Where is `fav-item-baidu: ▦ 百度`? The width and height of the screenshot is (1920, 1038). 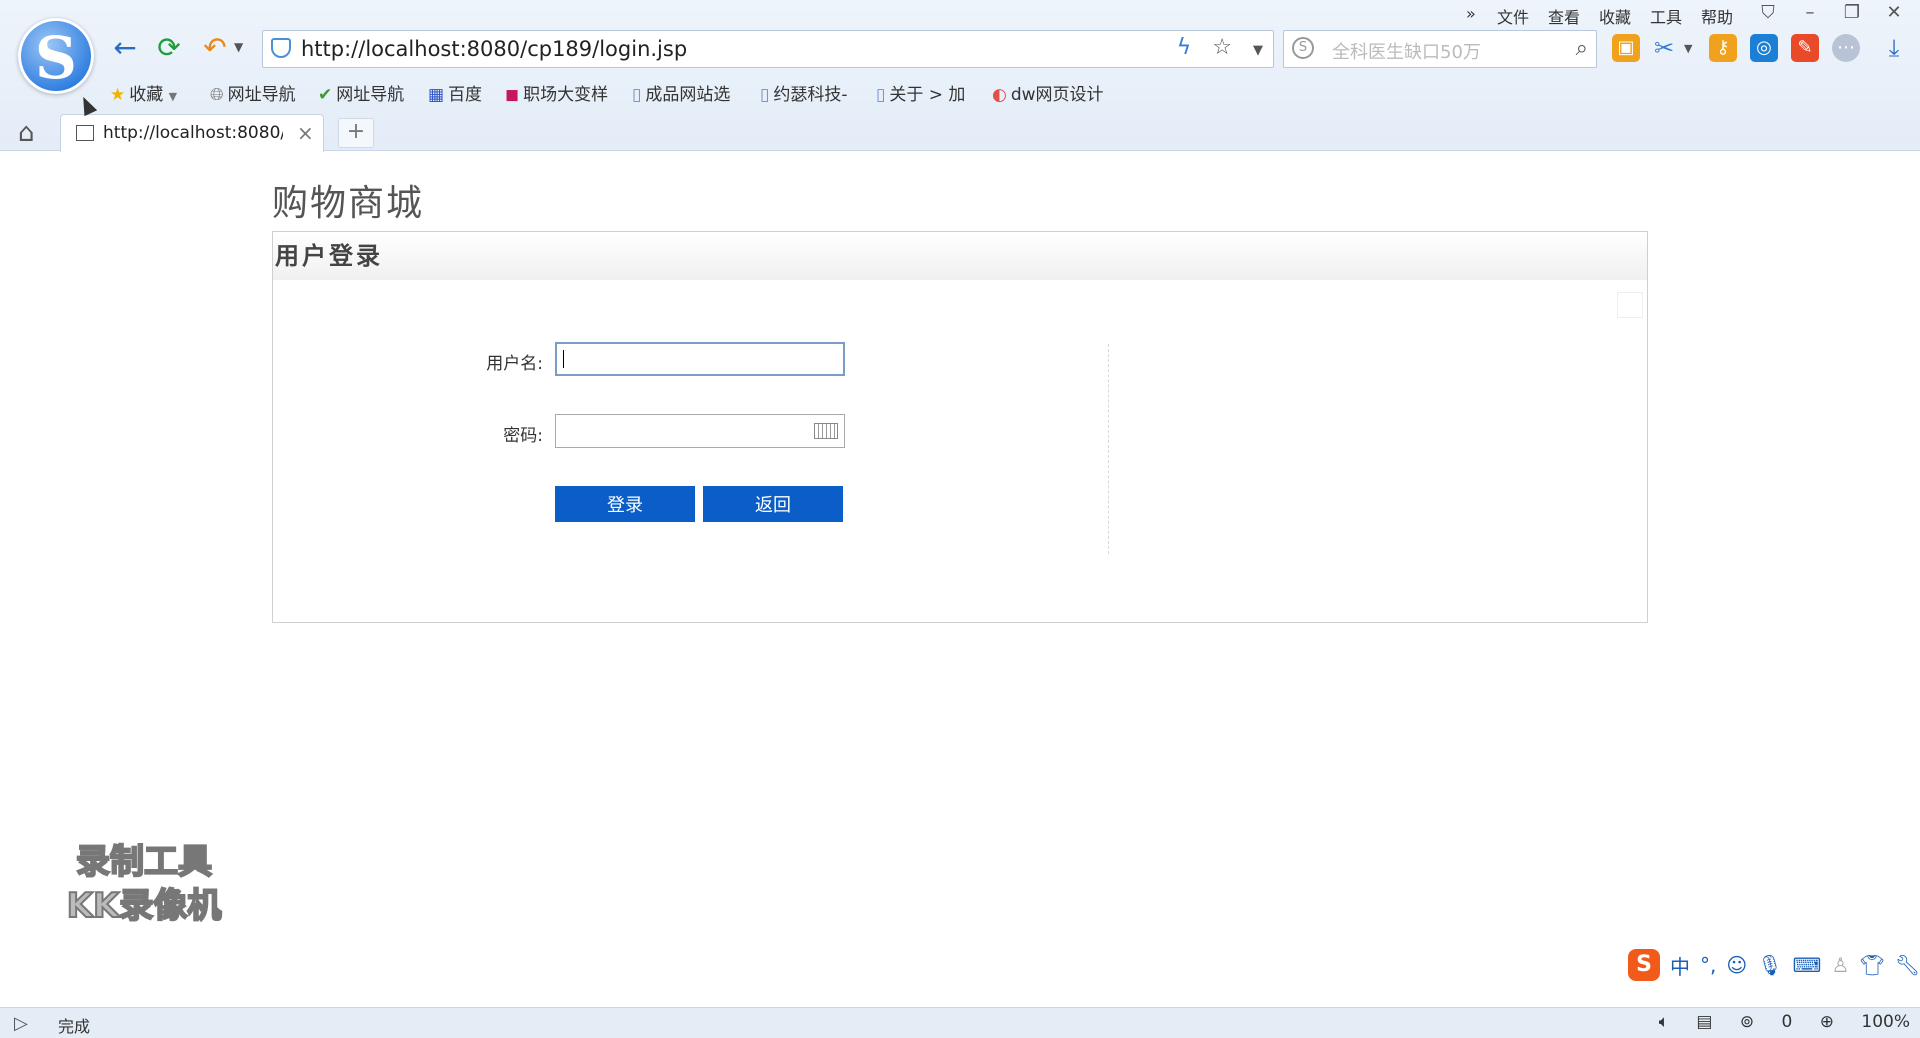
fav-item-baidu: ▦ 百度 is located at coordinates (455, 92).